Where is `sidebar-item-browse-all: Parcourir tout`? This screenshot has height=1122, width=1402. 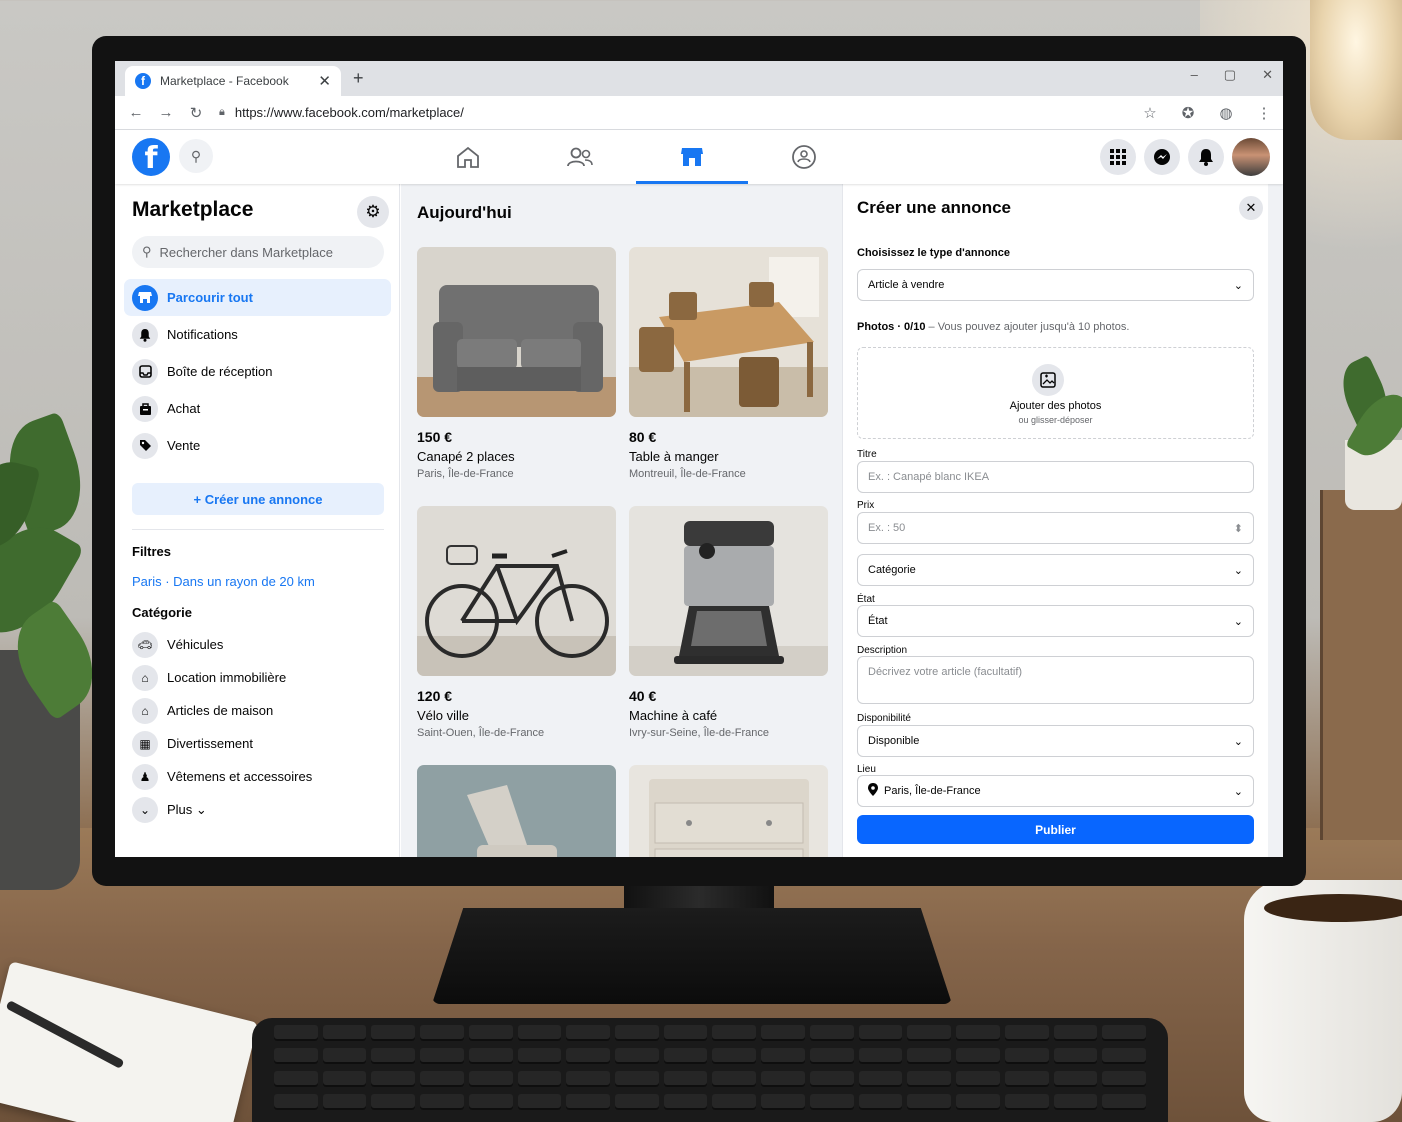
sidebar-item-browse-all: Parcourir tout is located at coordinates (257, 297).